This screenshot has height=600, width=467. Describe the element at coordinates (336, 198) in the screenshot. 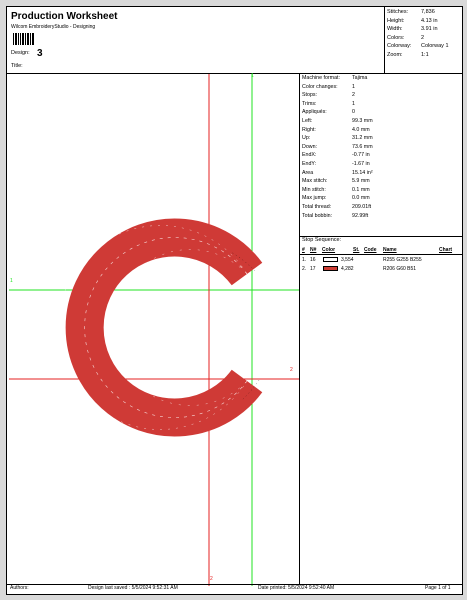

I see `info-row: Max jump: 0.0 mm` at that location.